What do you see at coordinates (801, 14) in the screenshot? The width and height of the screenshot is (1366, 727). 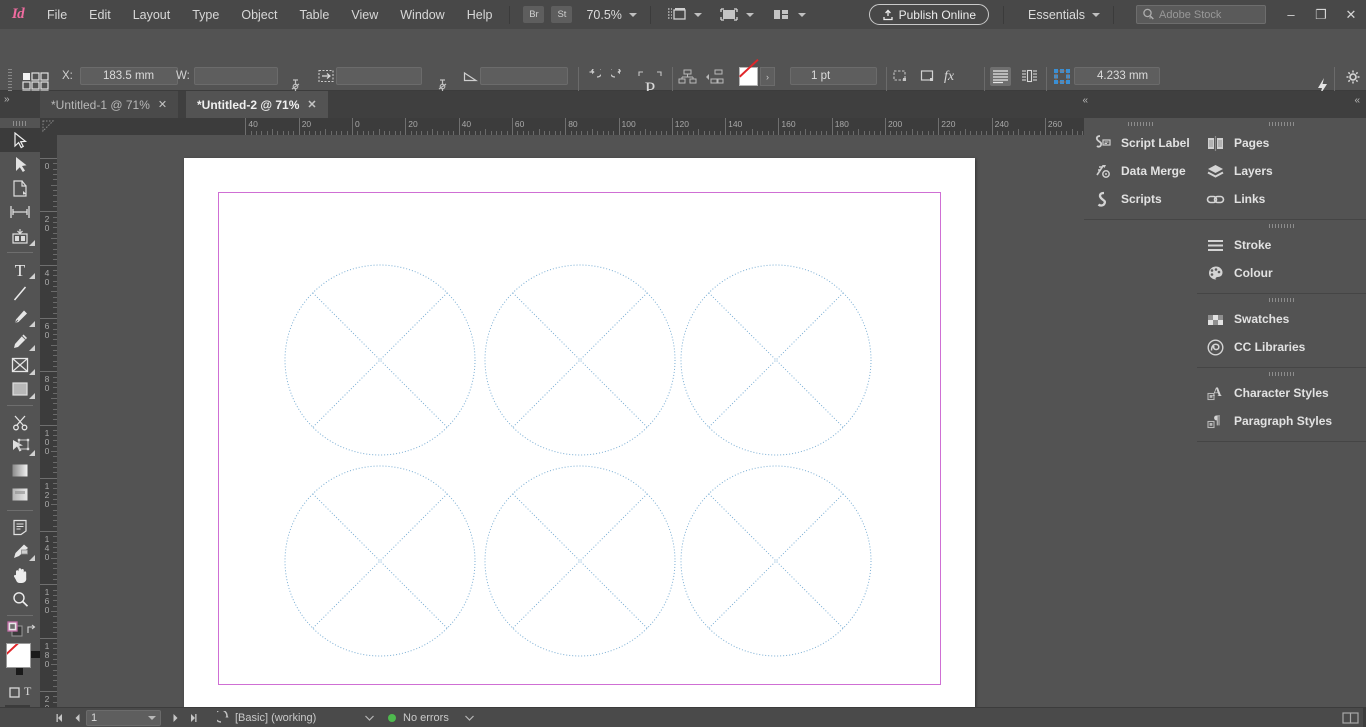 I see `arrange-documents-chevron-down-icon` at bounding box center [801, 14].